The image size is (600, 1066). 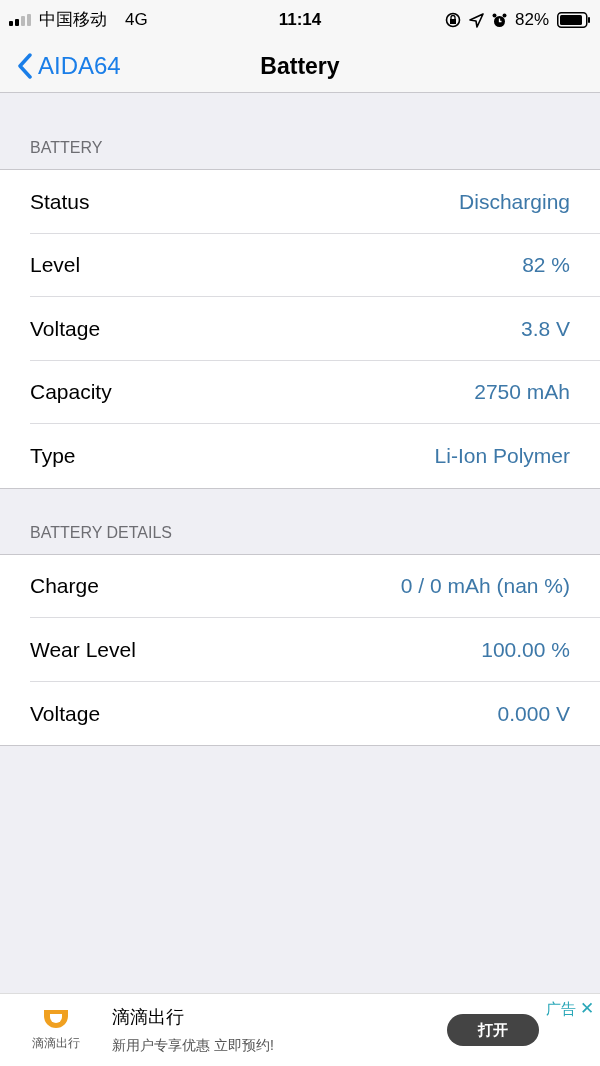 I want to click on row-value: 3.8 V, so click(x=545, y=328).